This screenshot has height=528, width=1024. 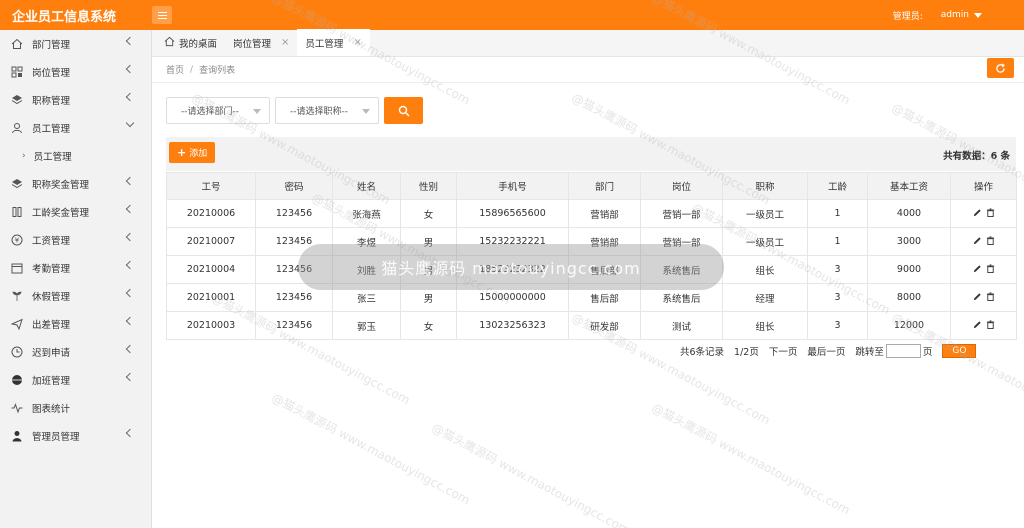 What do you see at coordinates (75, 268) in the screenshot?
I see `sidebar-item-attendance: 考勤管理` at bounding box center [75, 268].